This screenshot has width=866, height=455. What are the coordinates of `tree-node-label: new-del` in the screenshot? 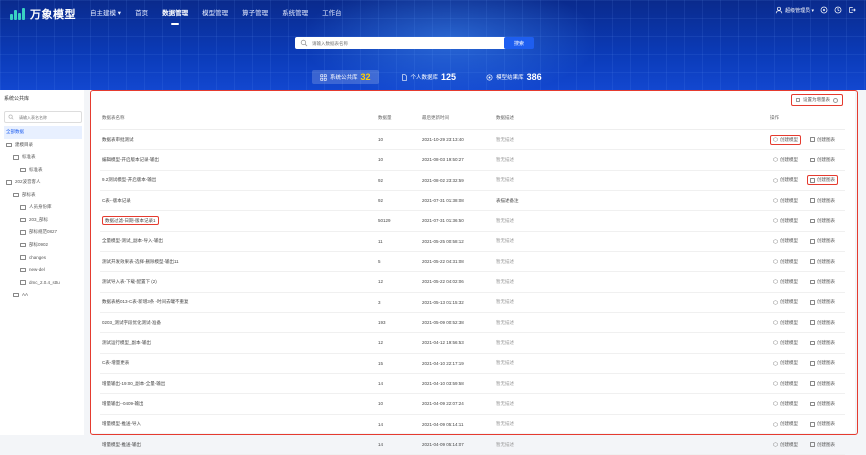 It's located at (37, 270).